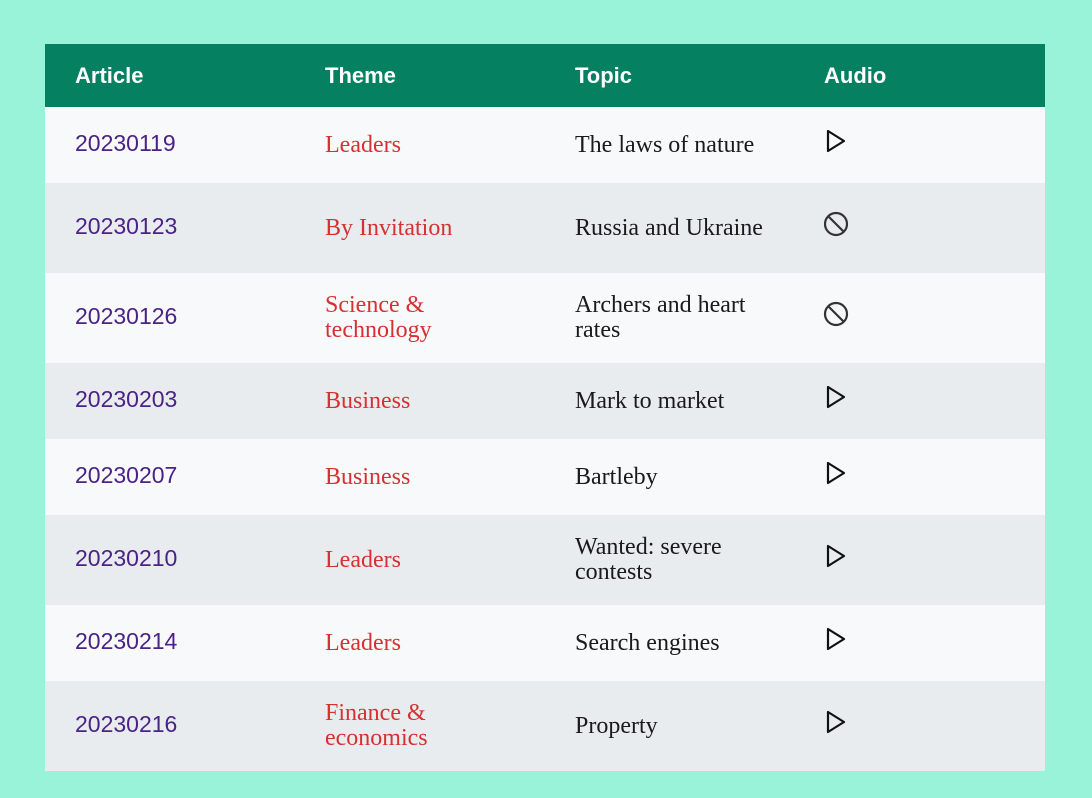 The width and height of the screenshot is (1092, 798). What do you see at coordinates (126, 475) in the screenshot?
I see `article-link: 20230207` at bounding box center [126, 475].